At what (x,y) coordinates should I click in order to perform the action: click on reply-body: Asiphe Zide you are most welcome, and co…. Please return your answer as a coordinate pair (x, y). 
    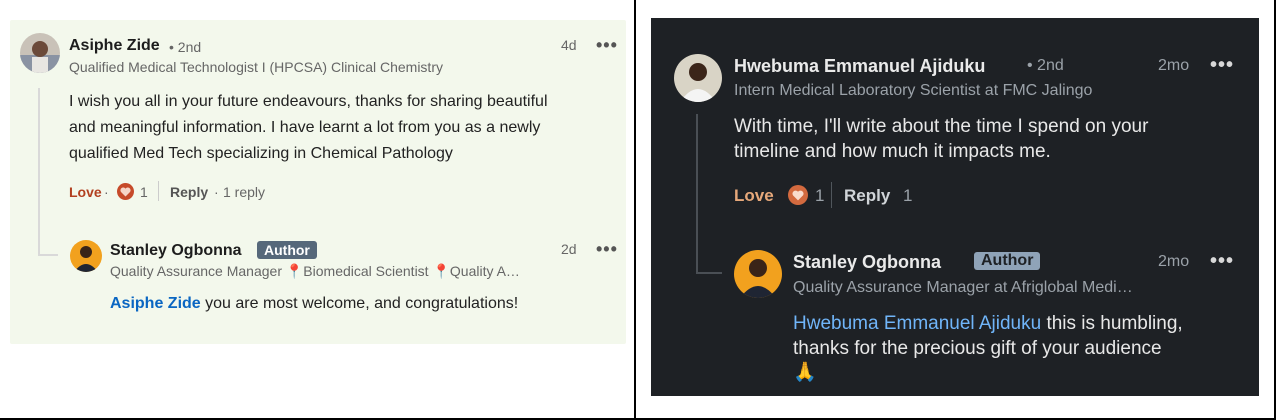
    Looking at the image, I should click on (314, 304).